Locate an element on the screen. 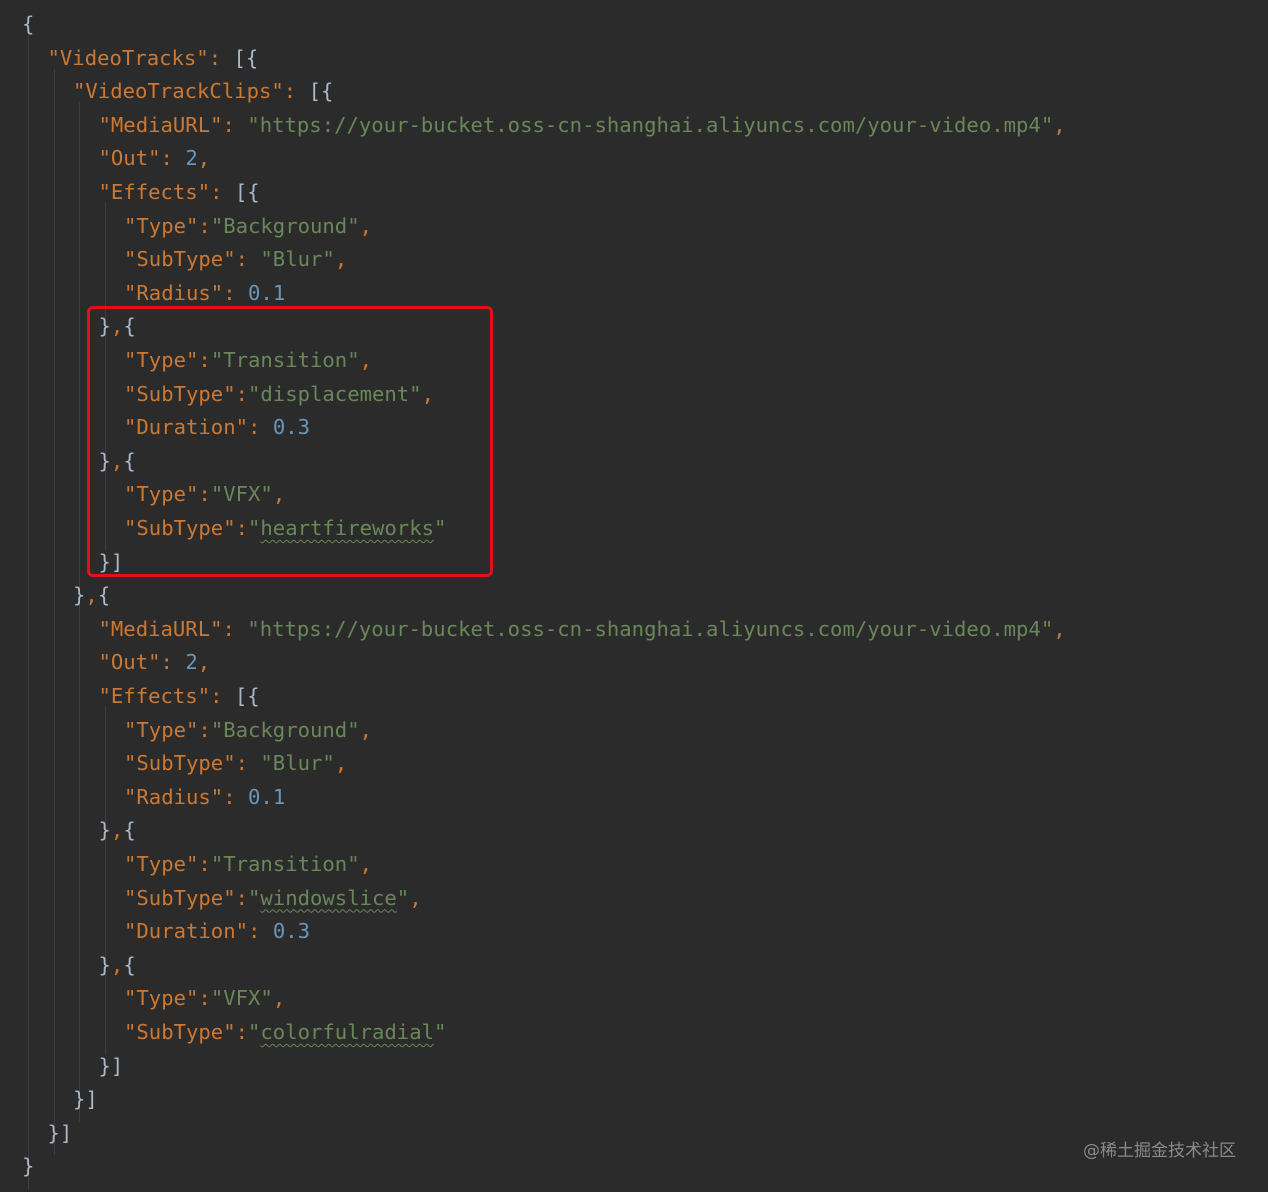  code-line: "SubType":"colorfulradial" is located at coordinates (285, 1032).